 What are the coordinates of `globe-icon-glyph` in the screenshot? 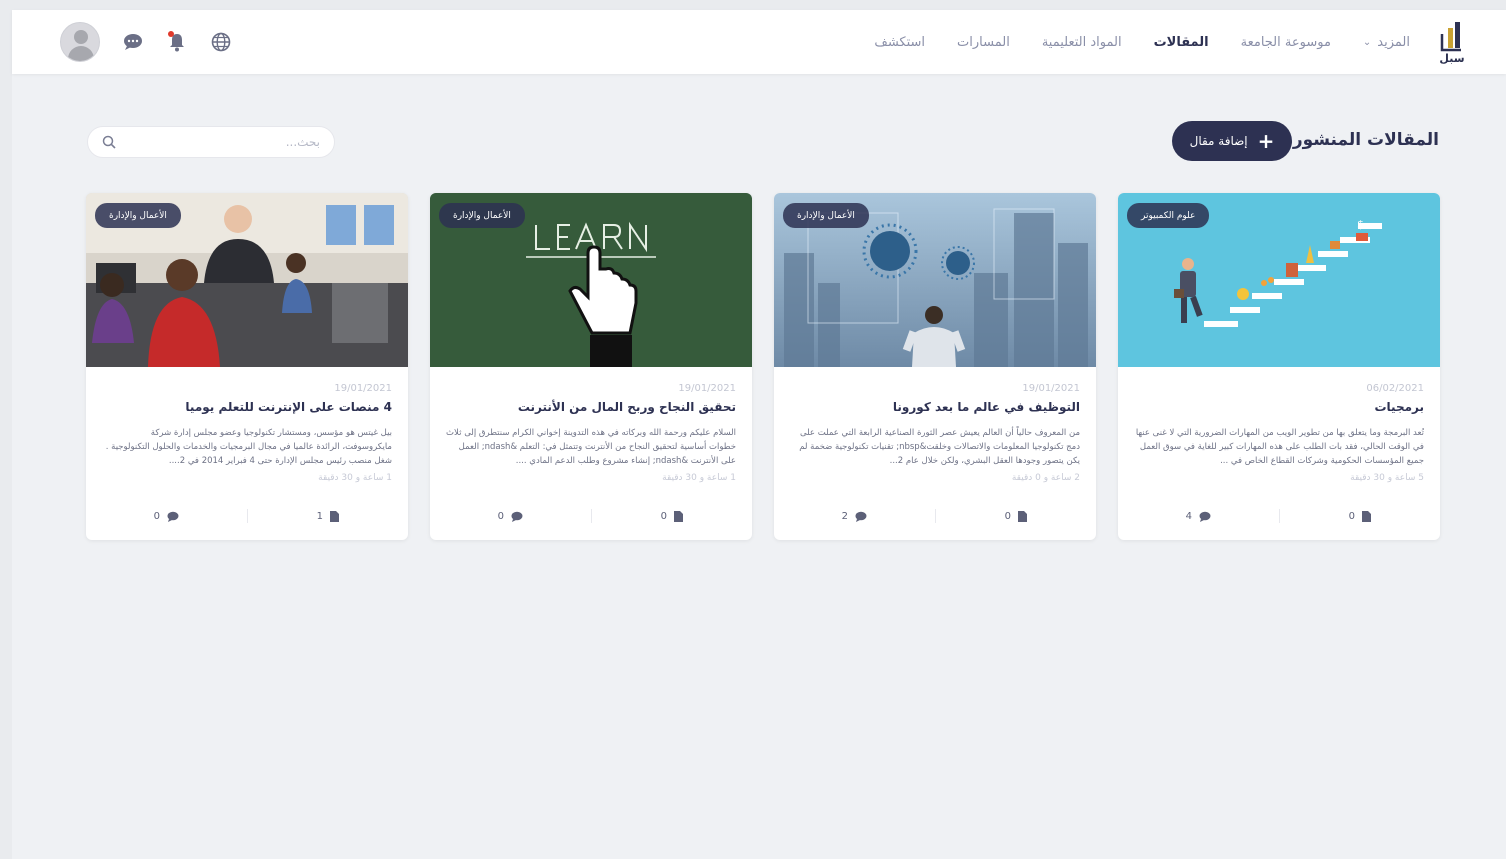 It's located at (221, 42).